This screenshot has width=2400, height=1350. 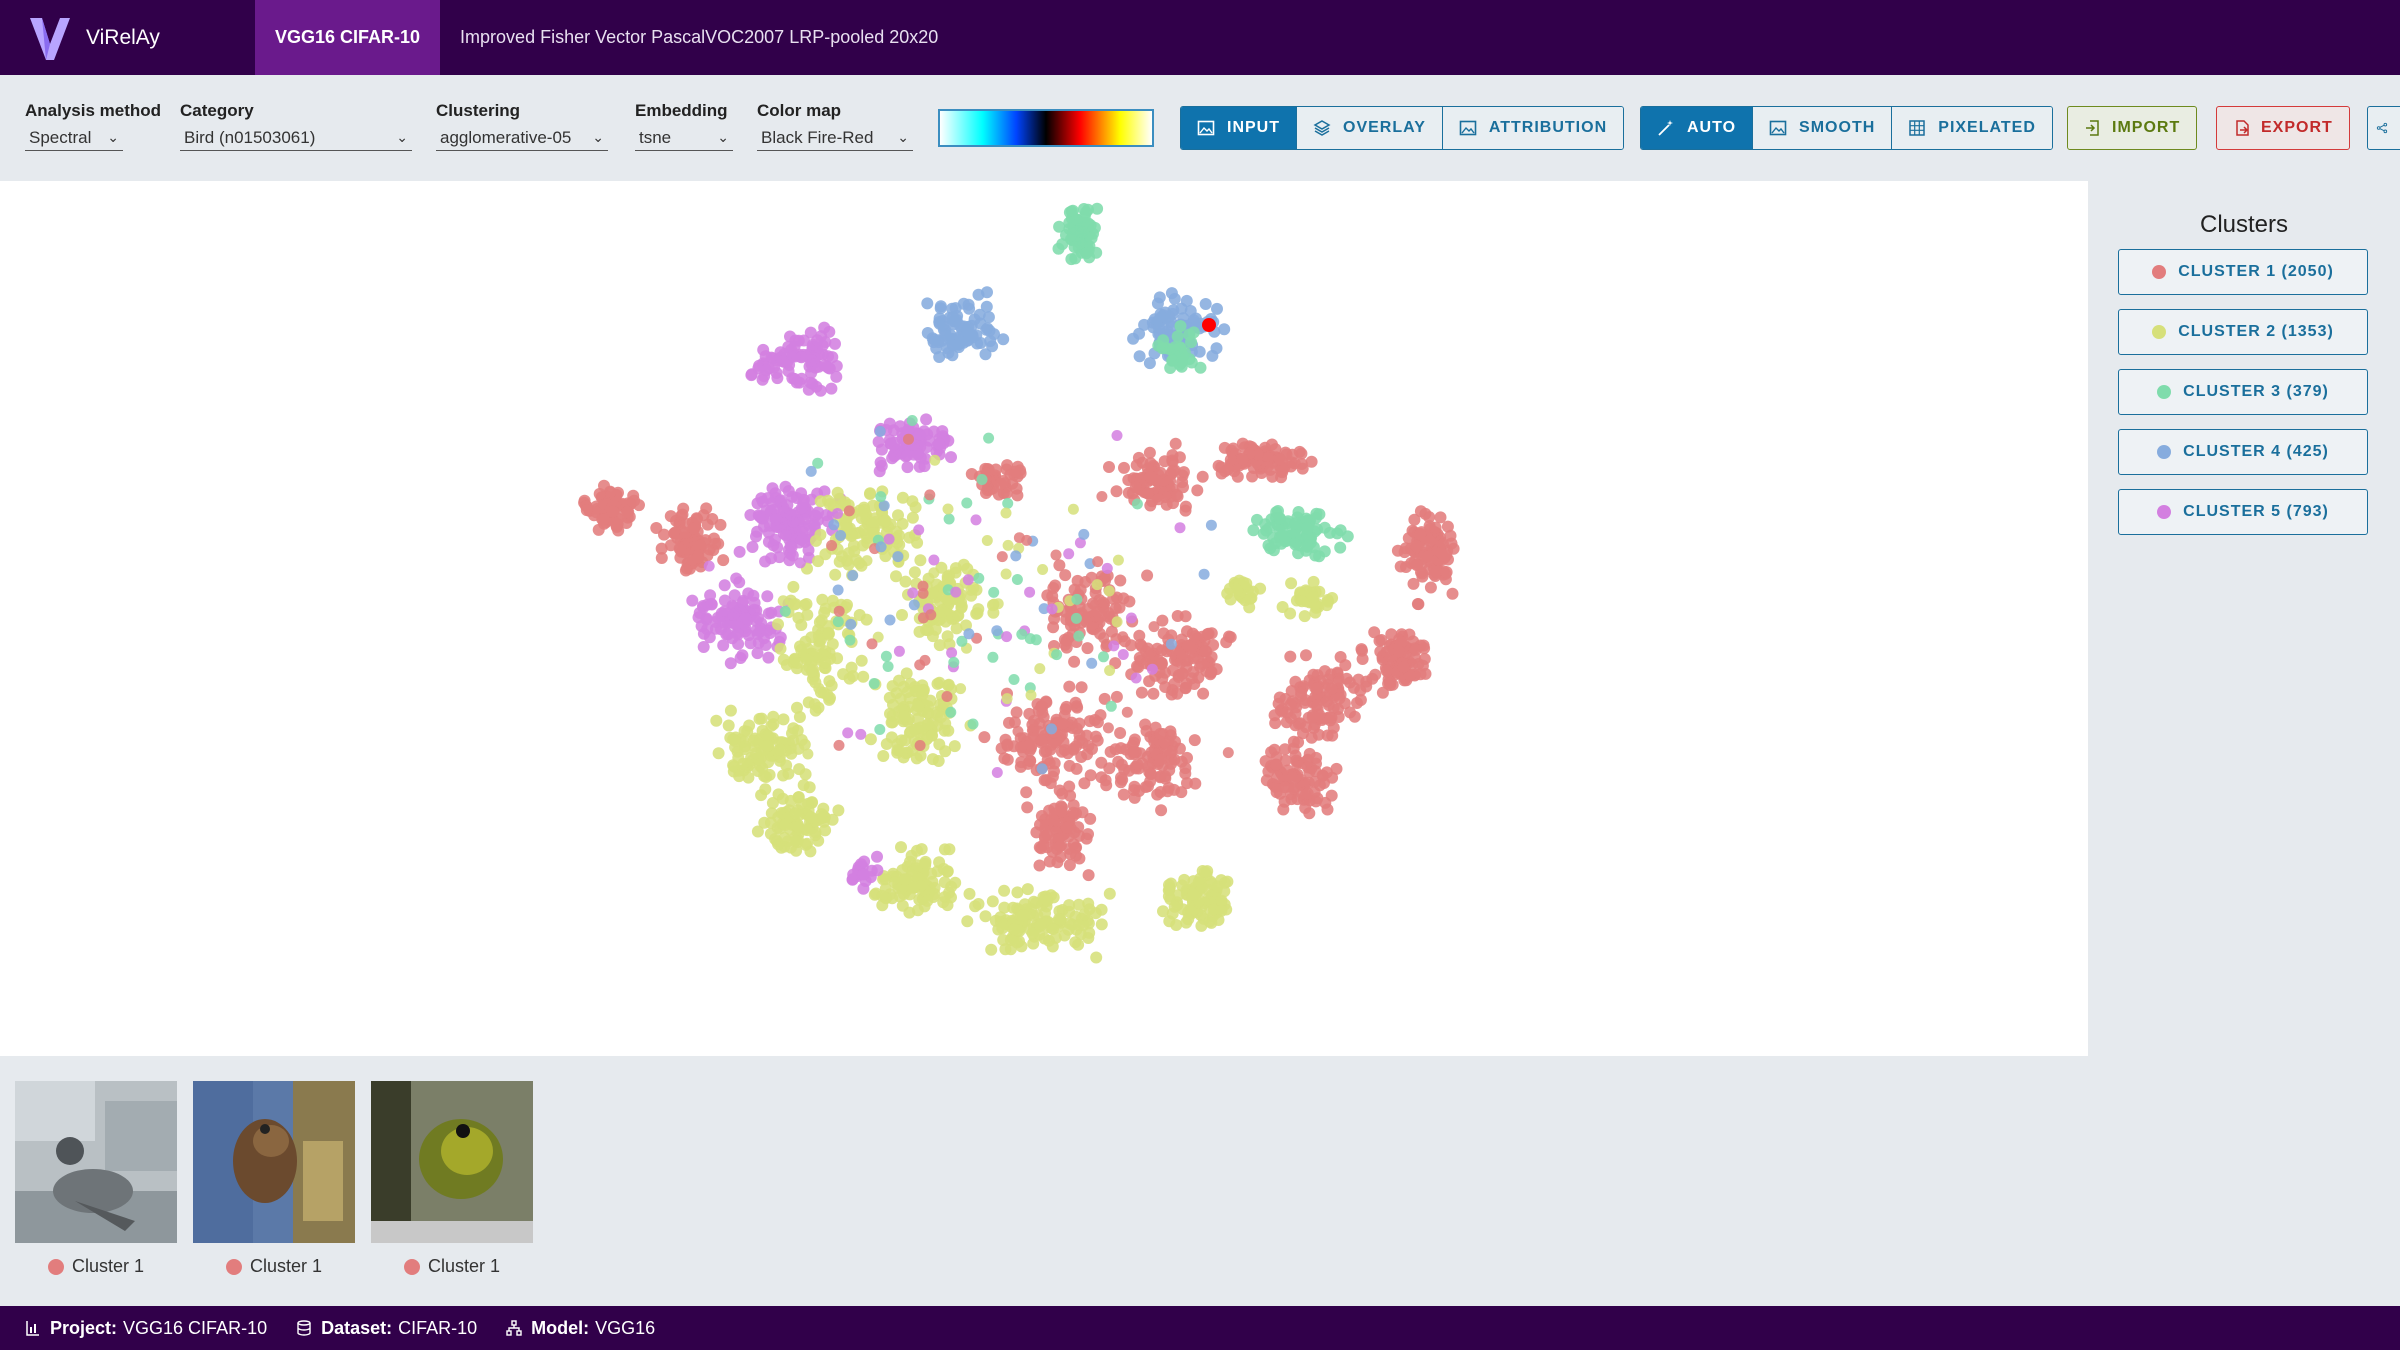 I want to click on dataset-label: Dataset:, so click(x=357, y=1327).